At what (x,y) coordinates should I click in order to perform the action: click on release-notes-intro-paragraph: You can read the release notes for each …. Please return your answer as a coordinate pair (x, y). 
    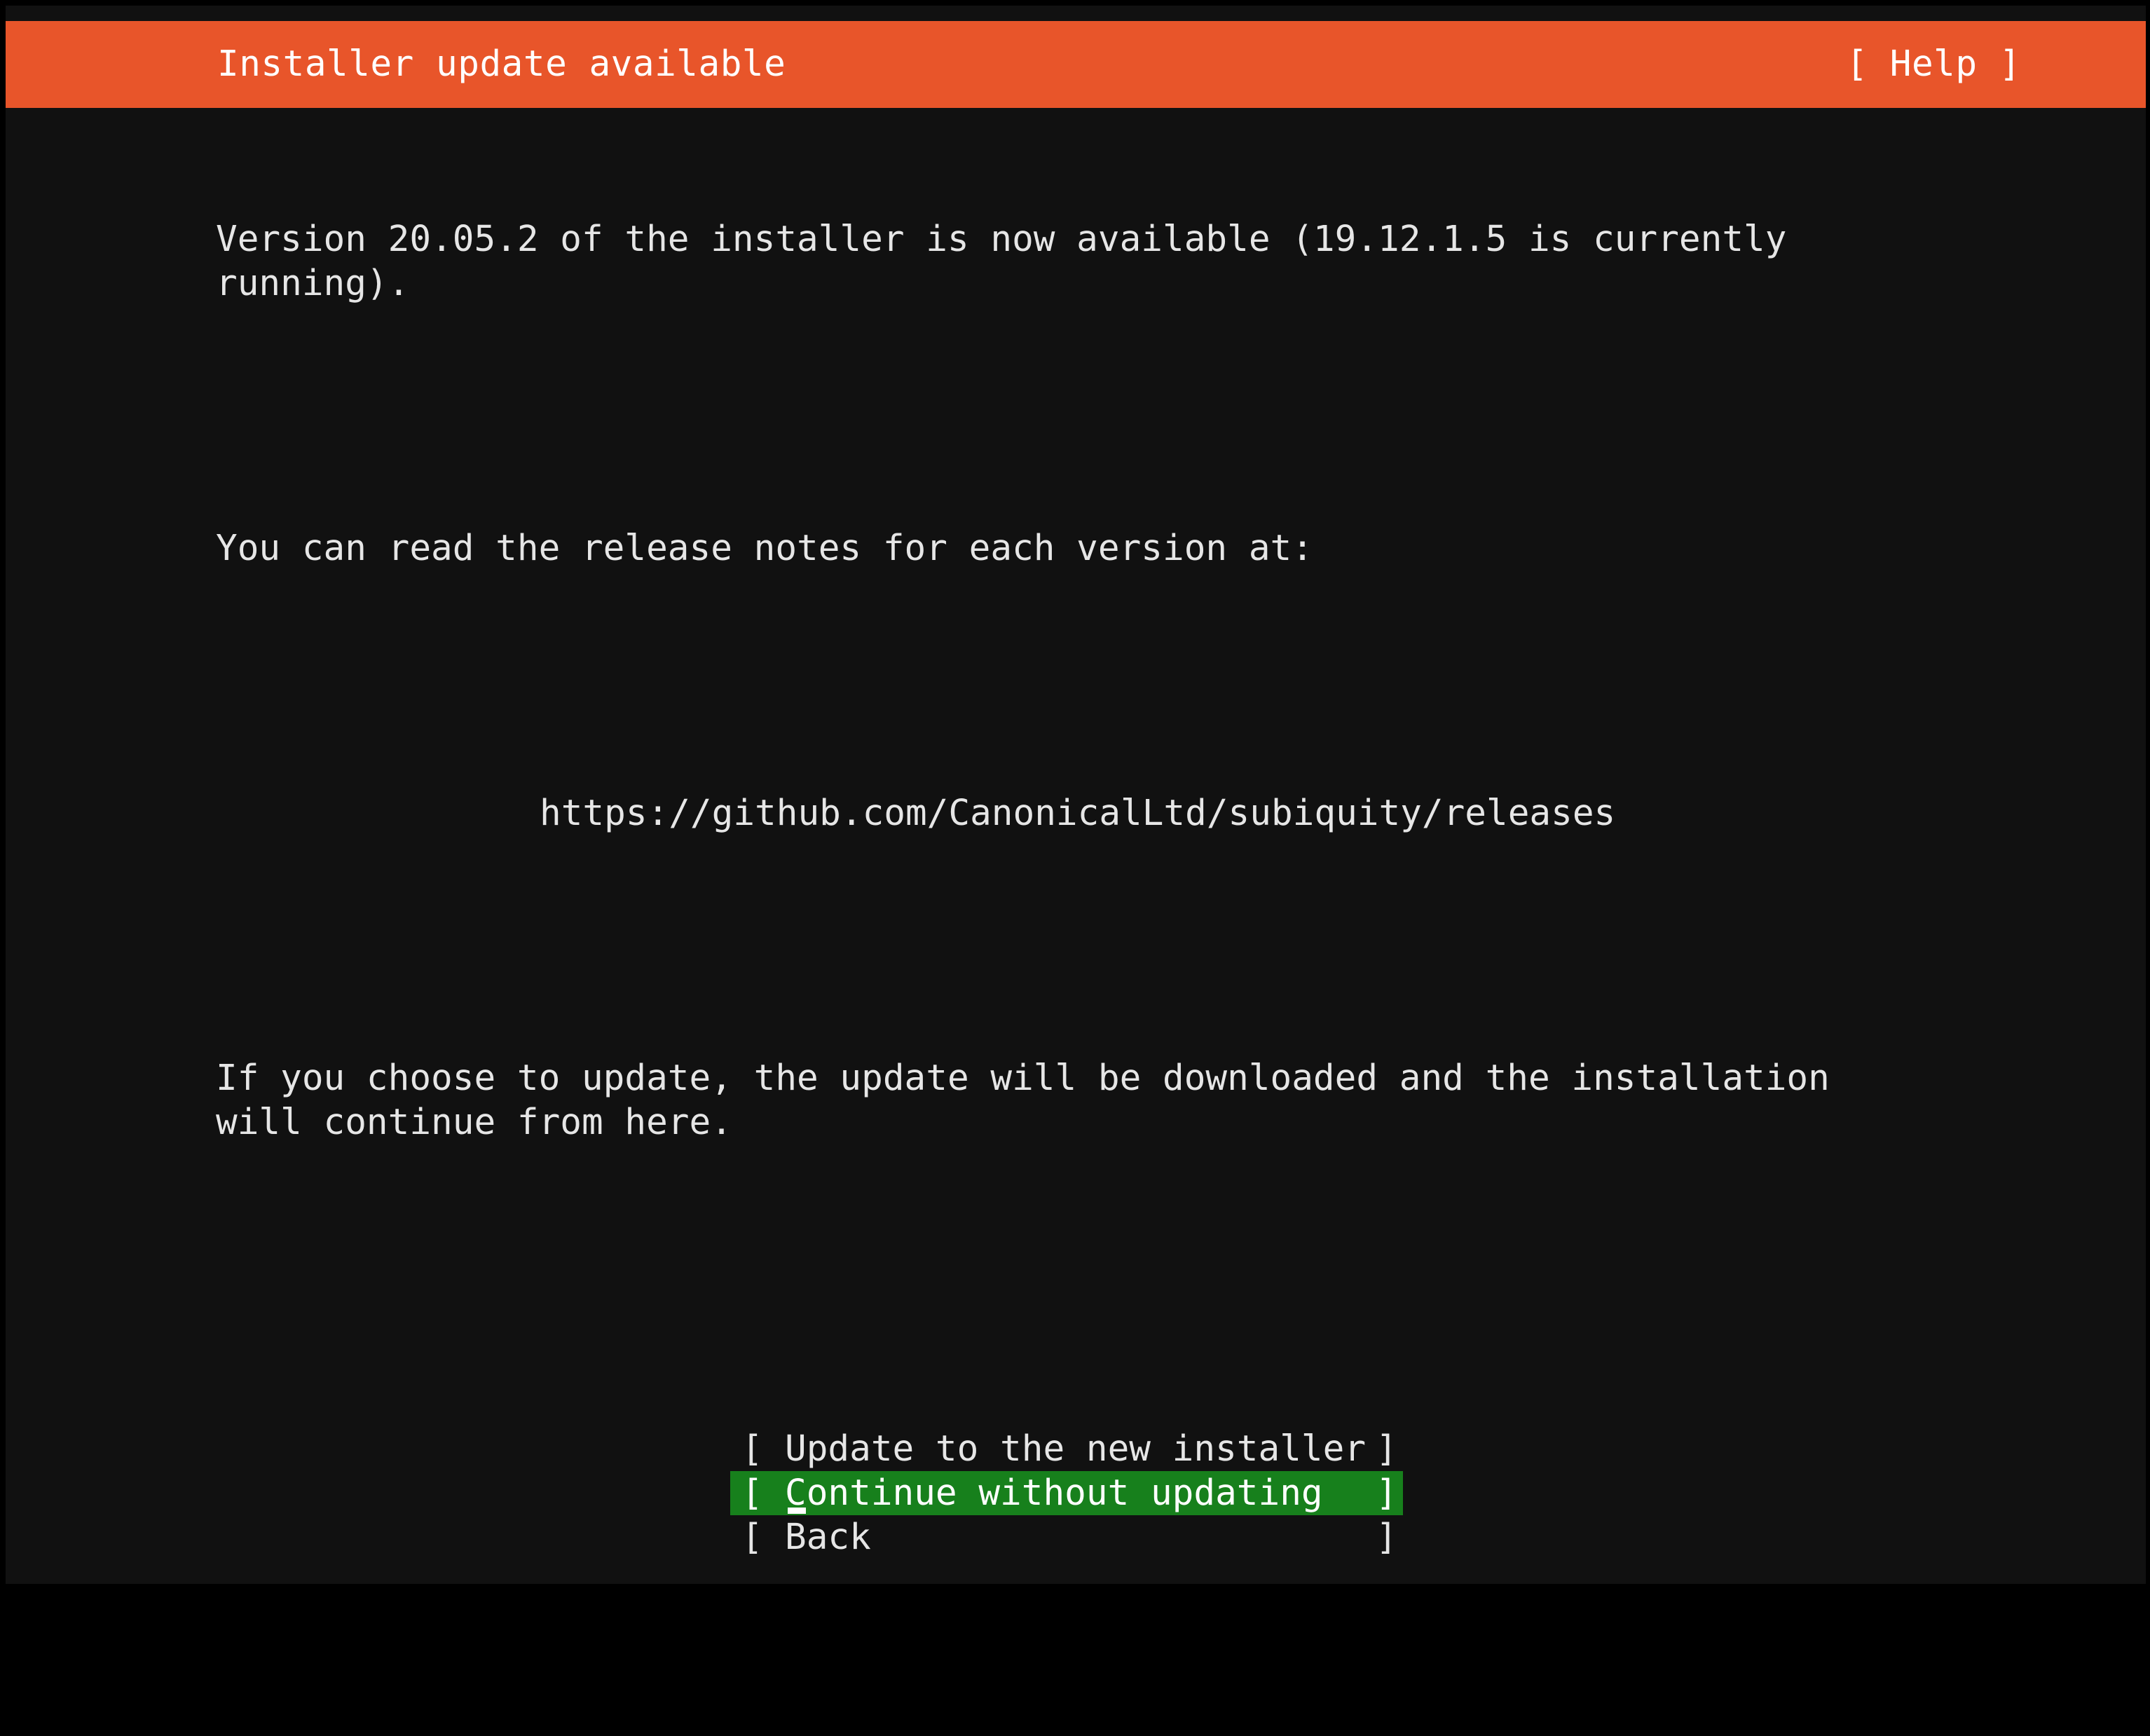
    Looking at the image, I should click on (764, 548).